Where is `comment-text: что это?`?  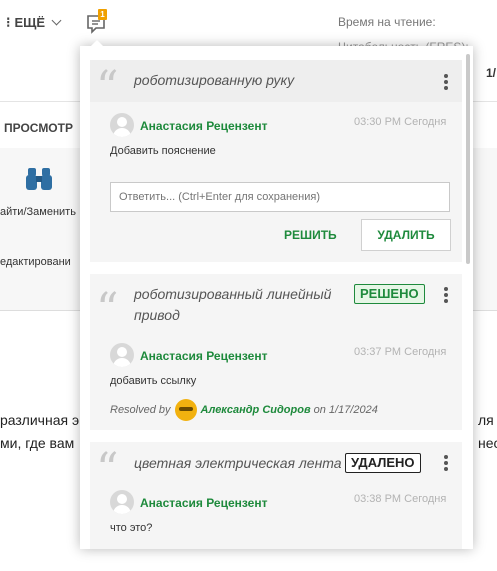 comment-text: что это? is located at coordinates (131, 528).